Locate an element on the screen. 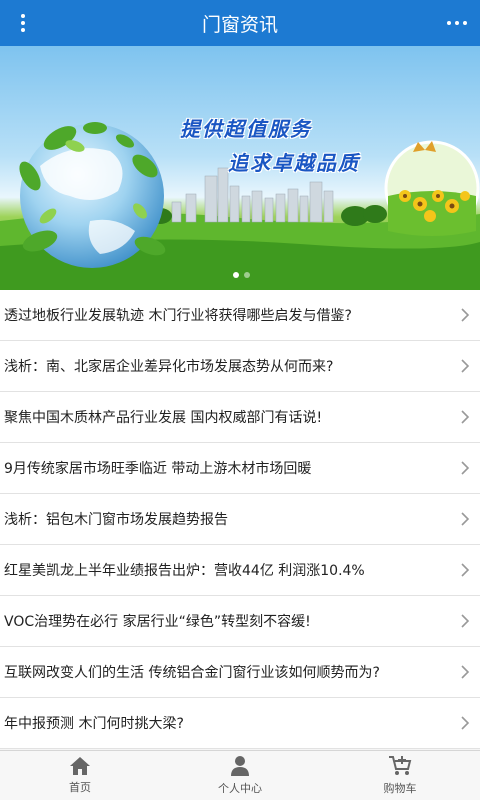 The image size is (480, 800). list-item: 9月传统家居市场旺季临近 带动上游木材市场回暖 is located at coordinates (240, 468).